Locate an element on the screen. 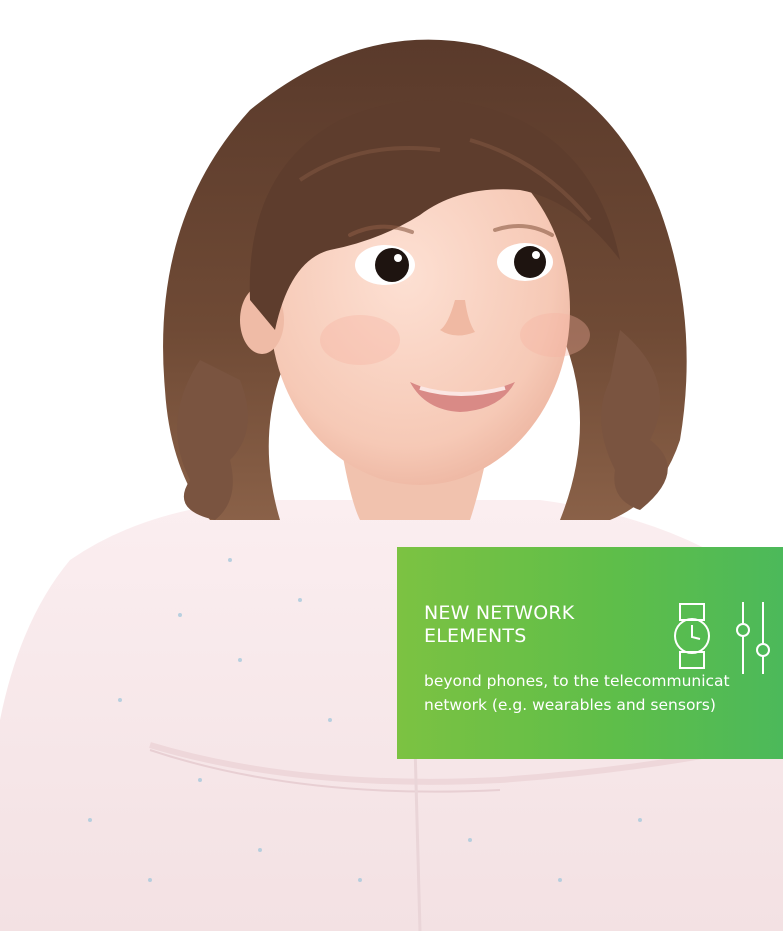 This screenshot has height=931, width=783. sliders-icon is located at coordinates (753, 638).